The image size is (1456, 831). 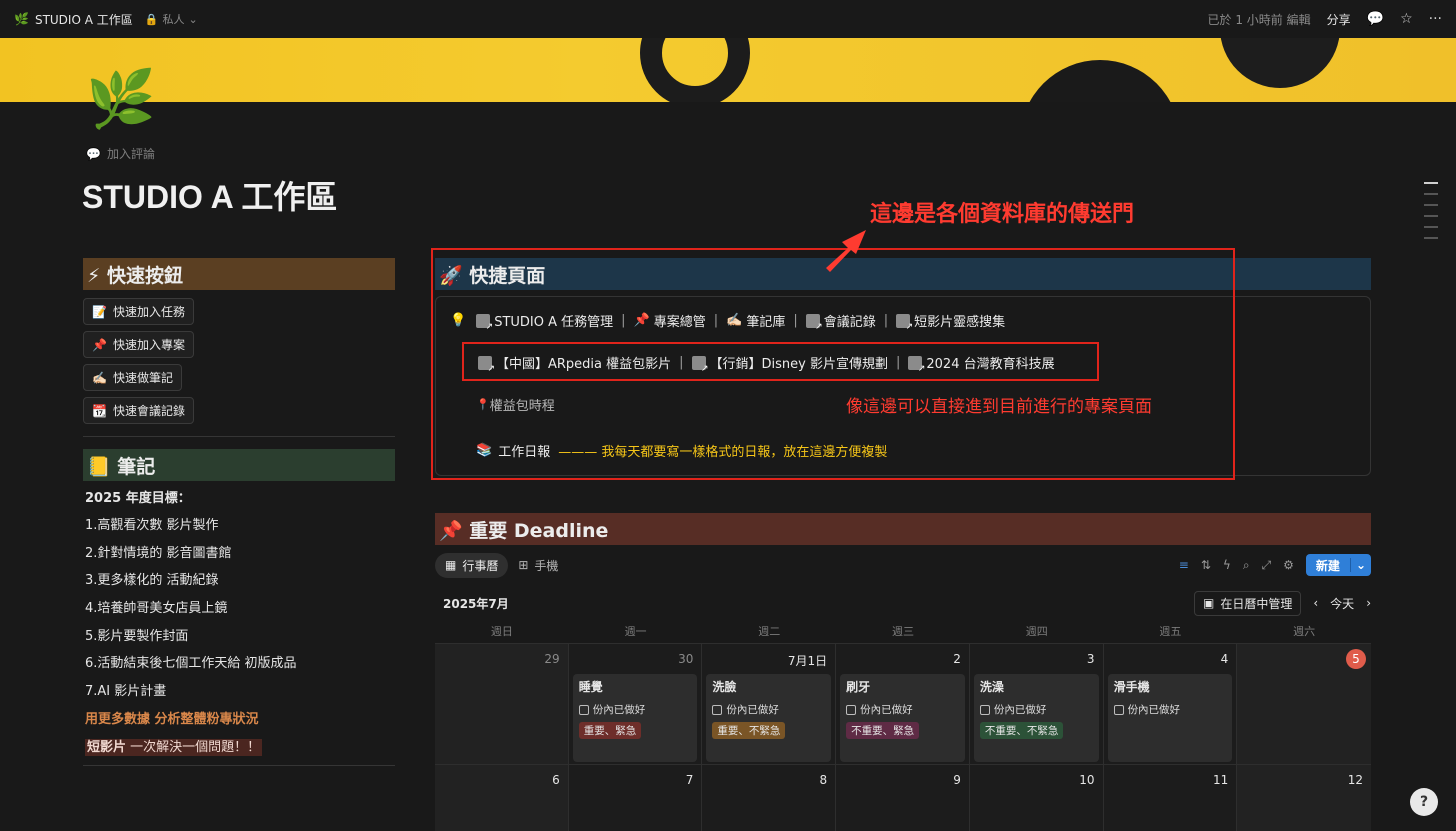 What do you see at coordinates (193, 747) in the screenshot?
I see `tag-rest: 一次解決一個問題！！` at bounding box center [193, 747].